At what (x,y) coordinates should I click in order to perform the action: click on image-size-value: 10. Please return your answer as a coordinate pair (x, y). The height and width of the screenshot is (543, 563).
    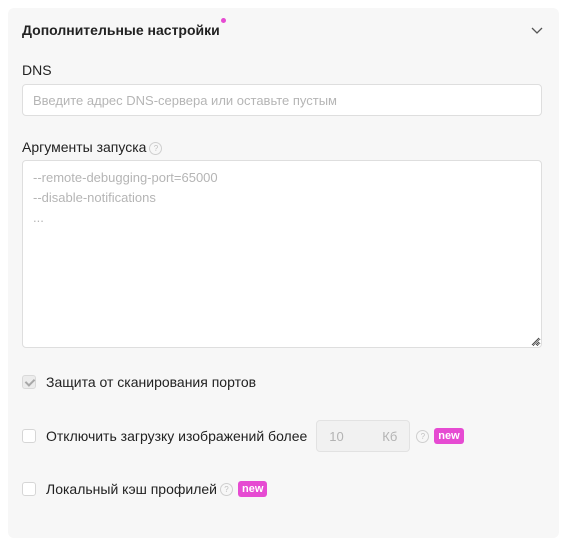
    Looking at the image, I should click on (336, 436).